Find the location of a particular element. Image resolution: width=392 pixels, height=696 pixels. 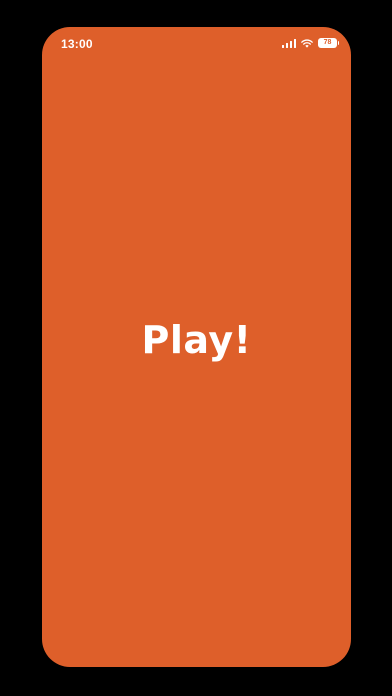

status-time: 13:00 is located at coordinates (77, 44).